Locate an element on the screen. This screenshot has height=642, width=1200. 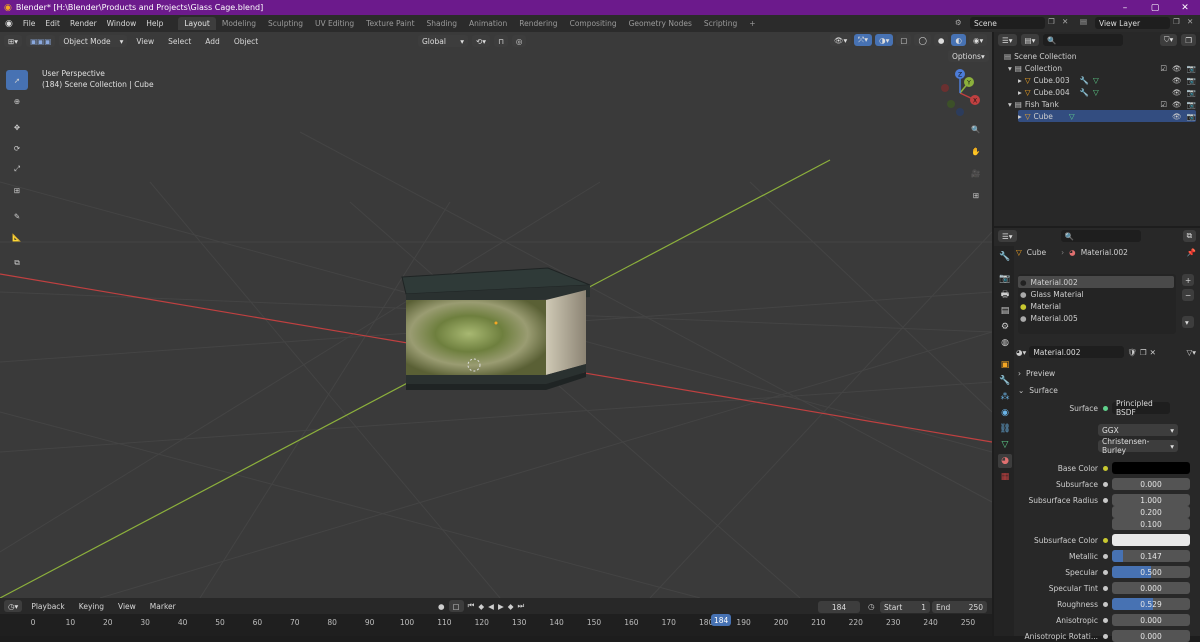
tool-tab-icon: 🔧 is located at coordinates (1005, 257).